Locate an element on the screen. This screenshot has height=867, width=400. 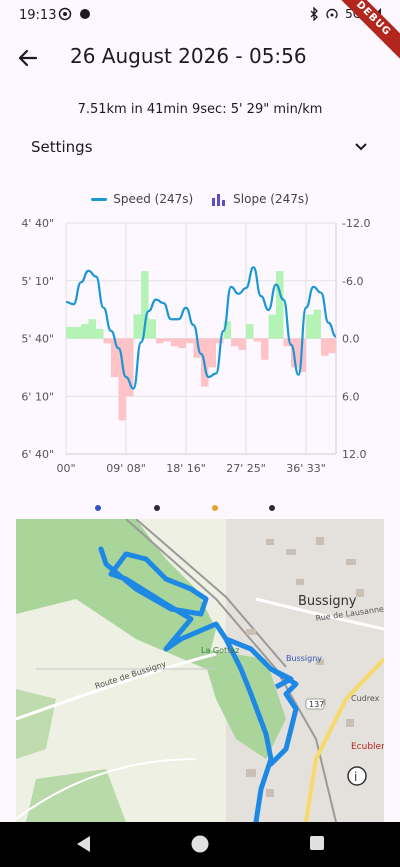
x-tick-label: 18' 16" is located at coordinates (186, 468).